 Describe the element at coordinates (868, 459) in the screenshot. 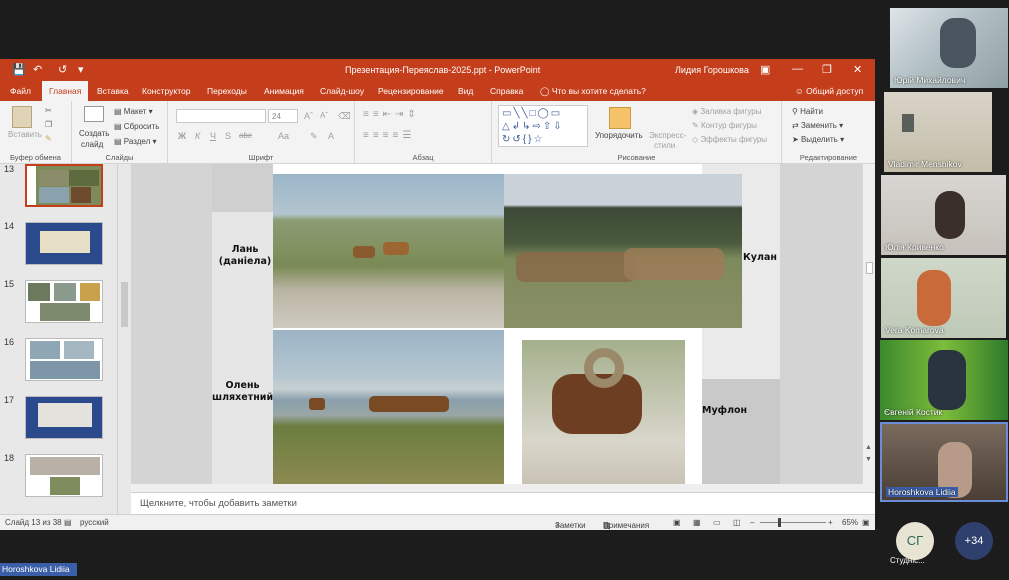

I see `scroll-down-icon: ▼` at that location.